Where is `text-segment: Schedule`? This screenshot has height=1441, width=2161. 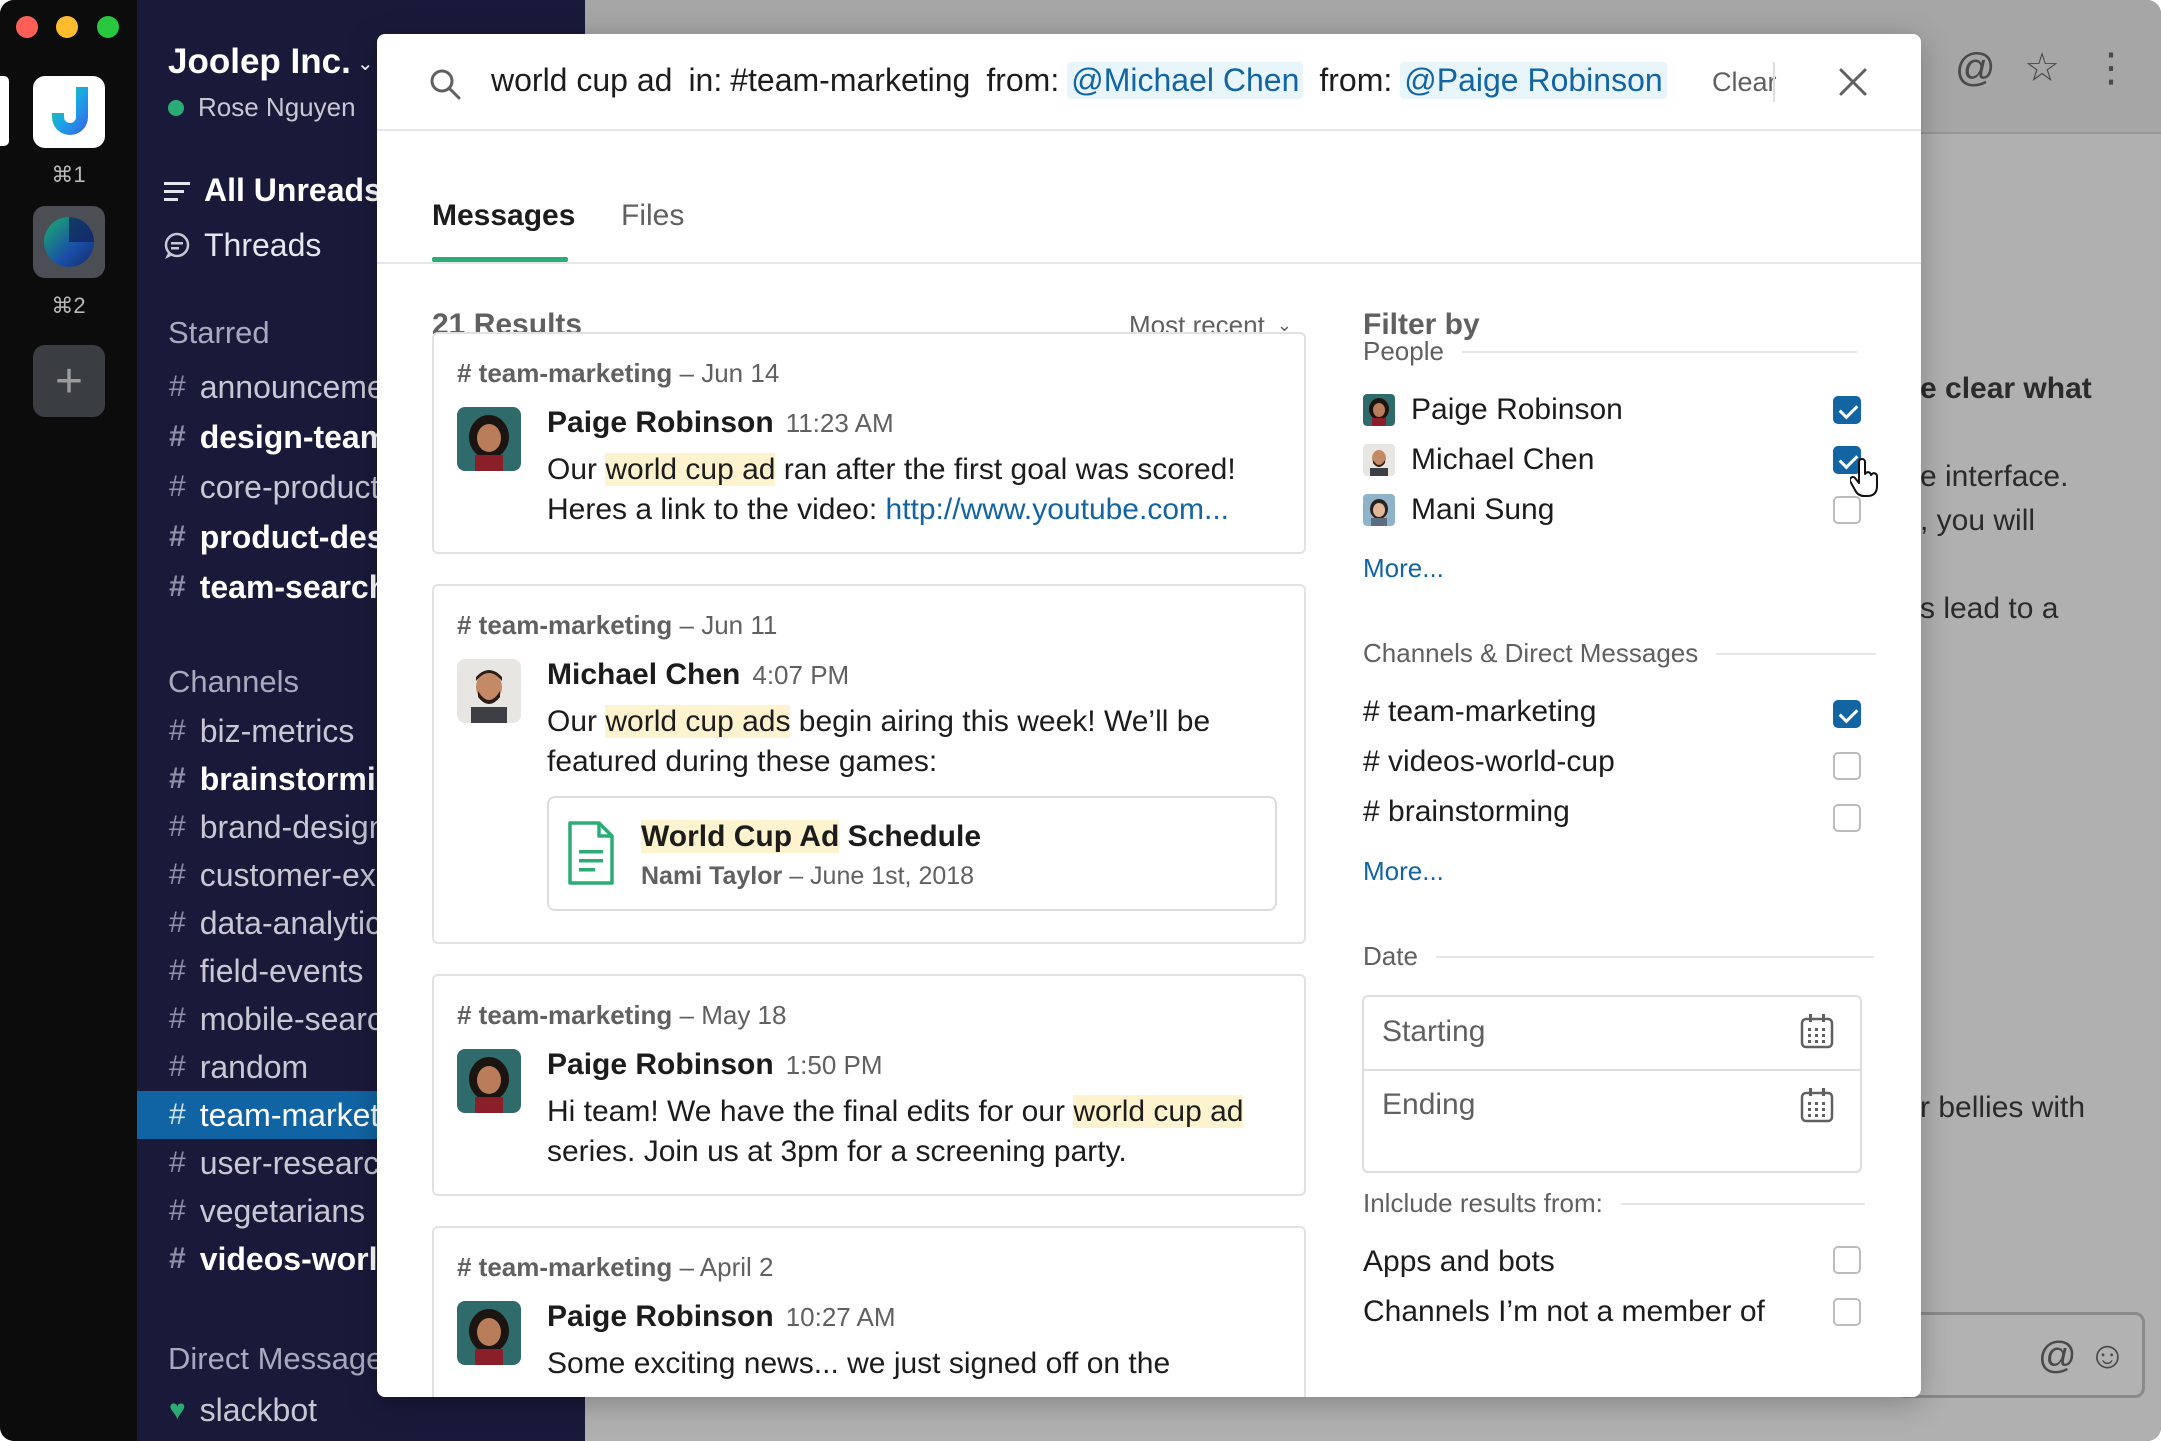 text-segment: Schedule is located at coordinates (910, 836).